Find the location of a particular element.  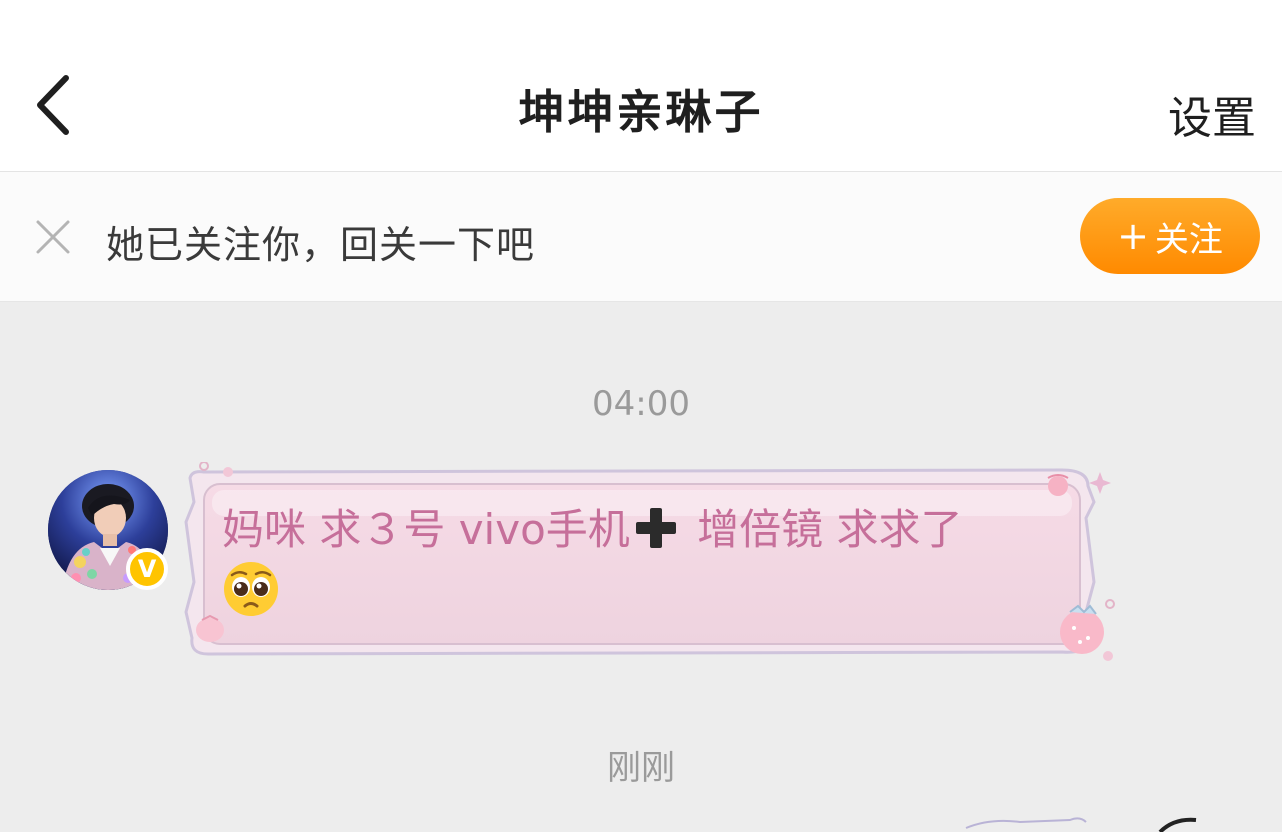

dismiss-banner-button is located at coordinates (53, 237).